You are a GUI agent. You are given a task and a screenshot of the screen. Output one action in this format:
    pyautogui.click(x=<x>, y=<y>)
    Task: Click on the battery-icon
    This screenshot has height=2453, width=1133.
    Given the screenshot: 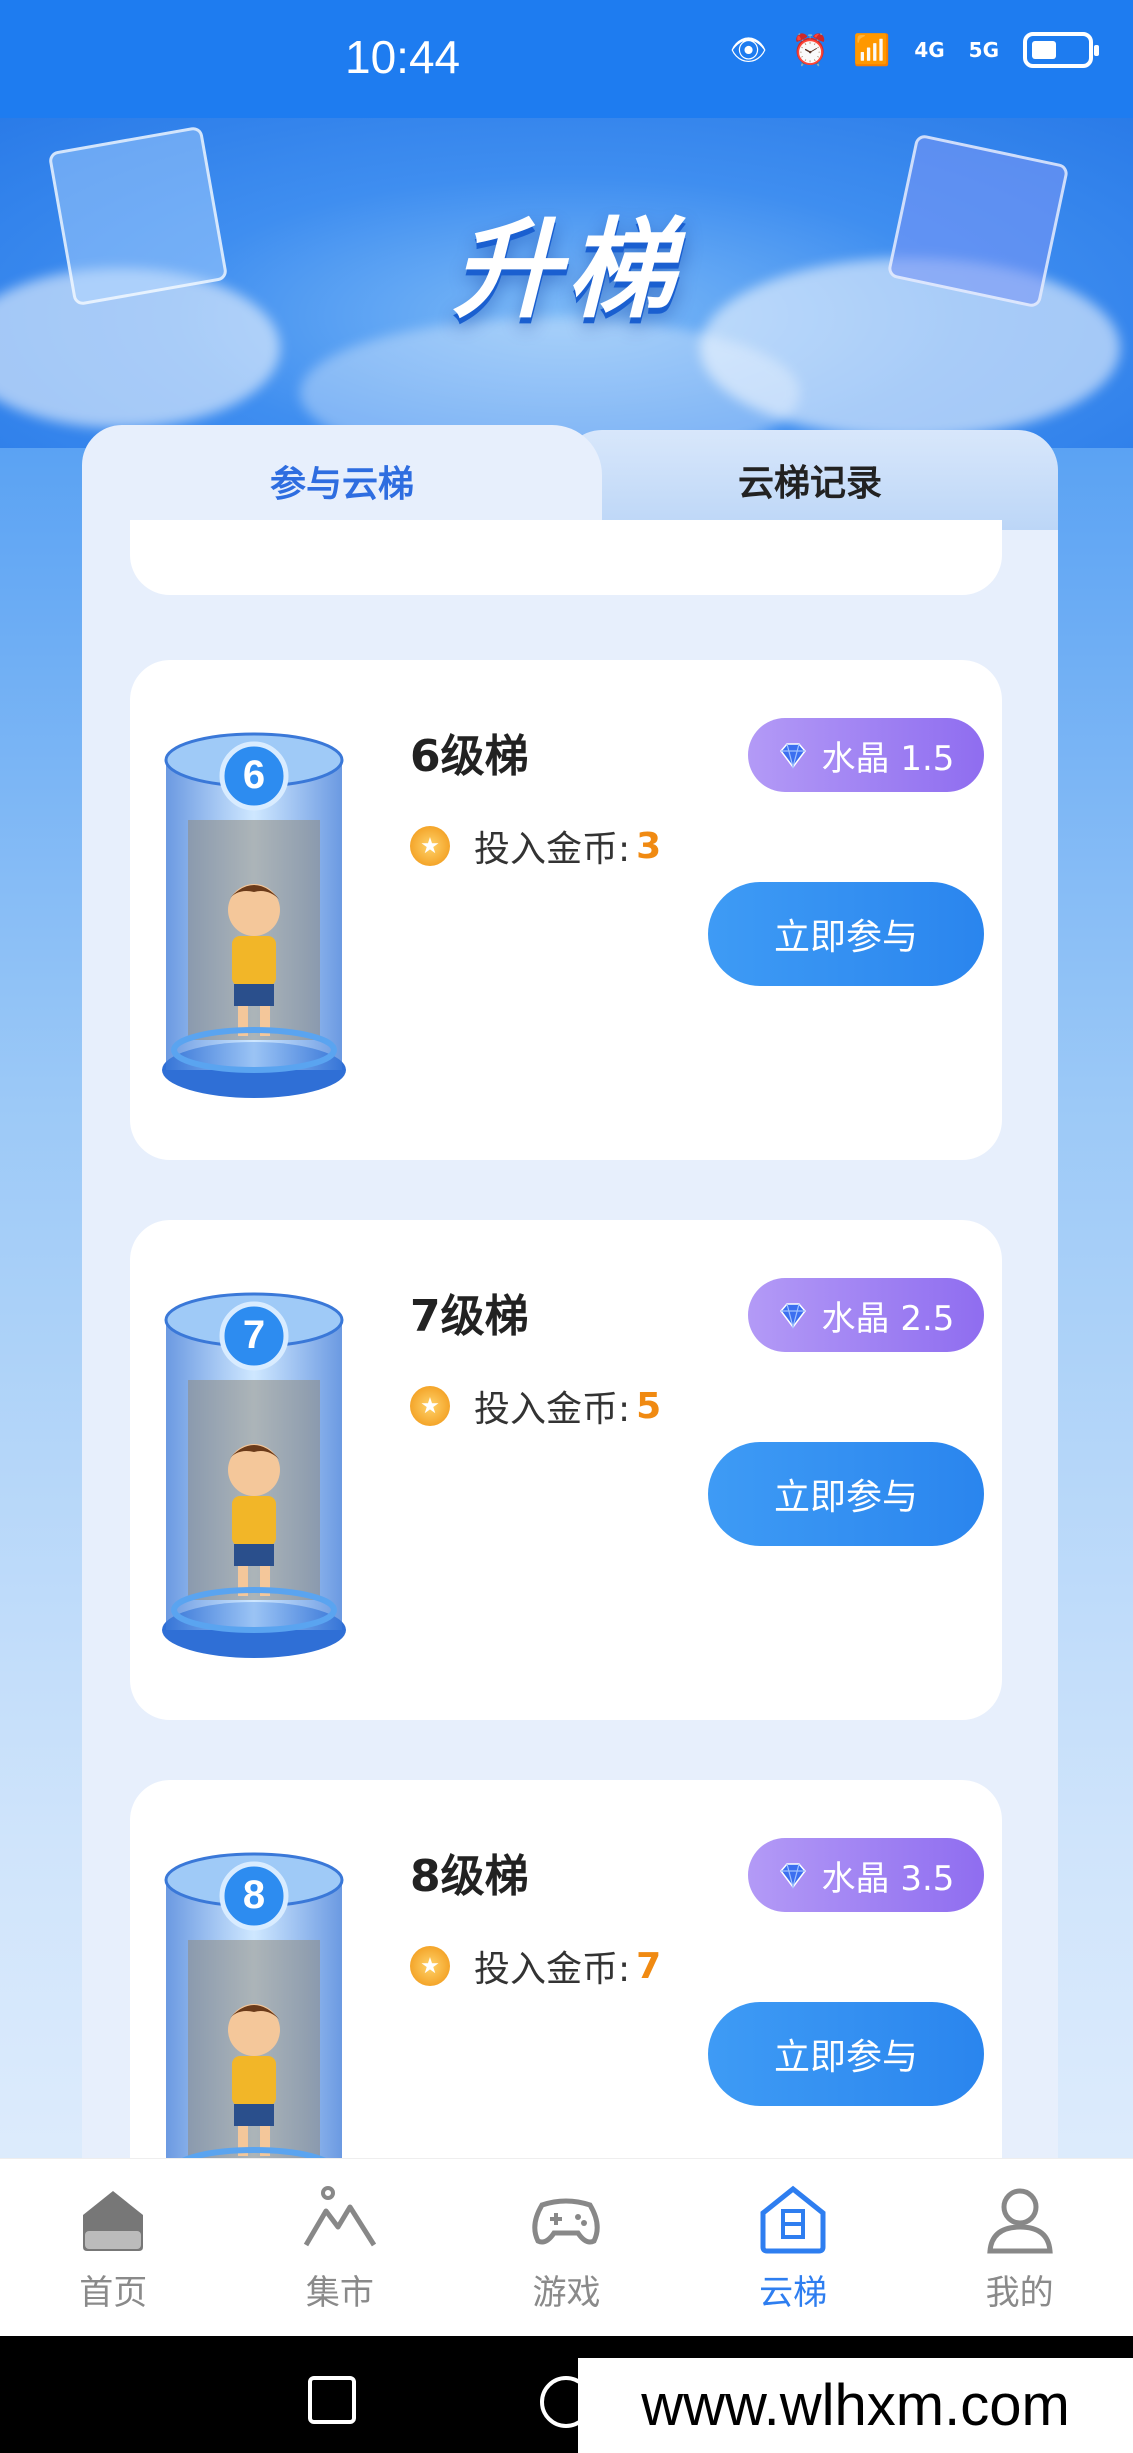 What is the action you would take?
    pyautogui.click(x=1061, y=50)
    